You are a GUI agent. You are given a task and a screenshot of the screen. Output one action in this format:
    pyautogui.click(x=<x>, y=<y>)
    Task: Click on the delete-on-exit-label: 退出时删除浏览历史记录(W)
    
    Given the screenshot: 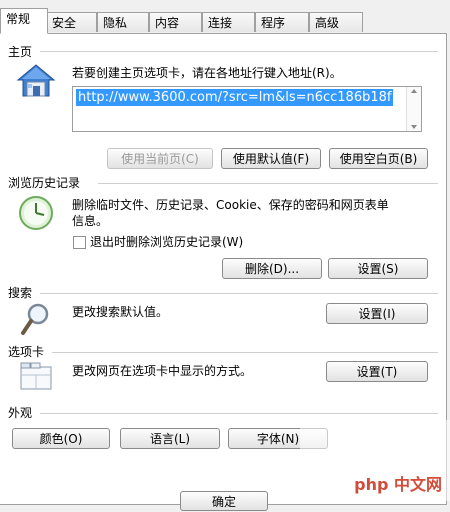 What is the action you would take?
    pyautogui.click(x=167, y=242)
    